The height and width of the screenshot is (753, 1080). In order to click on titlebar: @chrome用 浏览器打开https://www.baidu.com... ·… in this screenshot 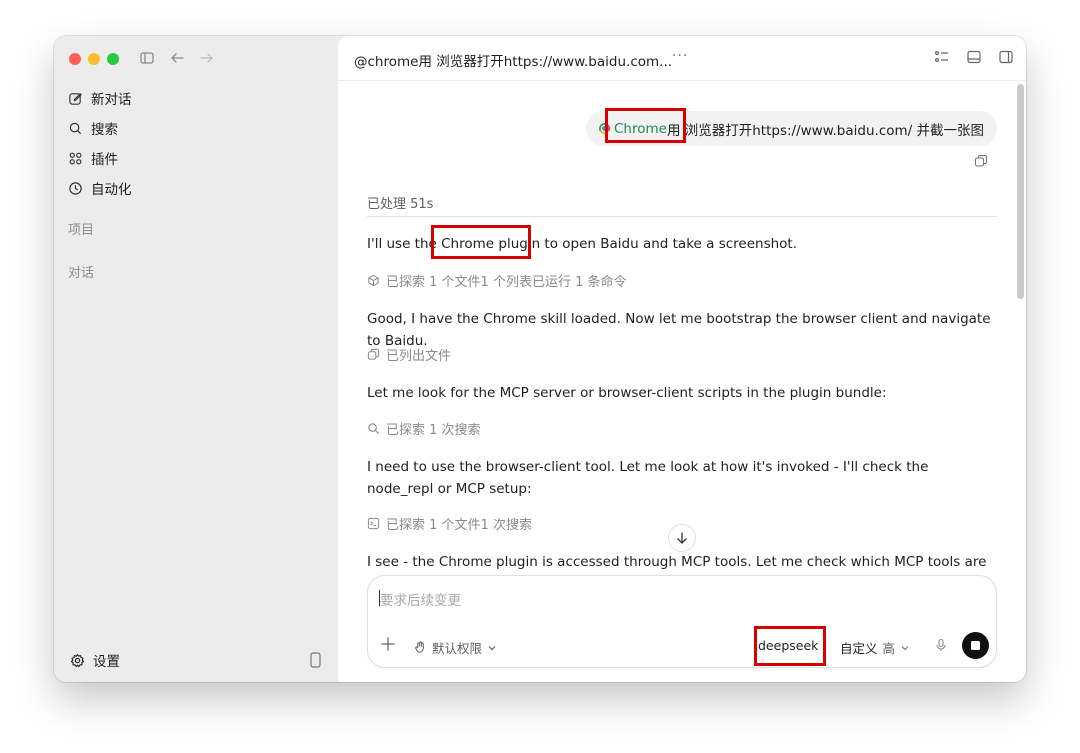, I will do `click(682, 58)`.